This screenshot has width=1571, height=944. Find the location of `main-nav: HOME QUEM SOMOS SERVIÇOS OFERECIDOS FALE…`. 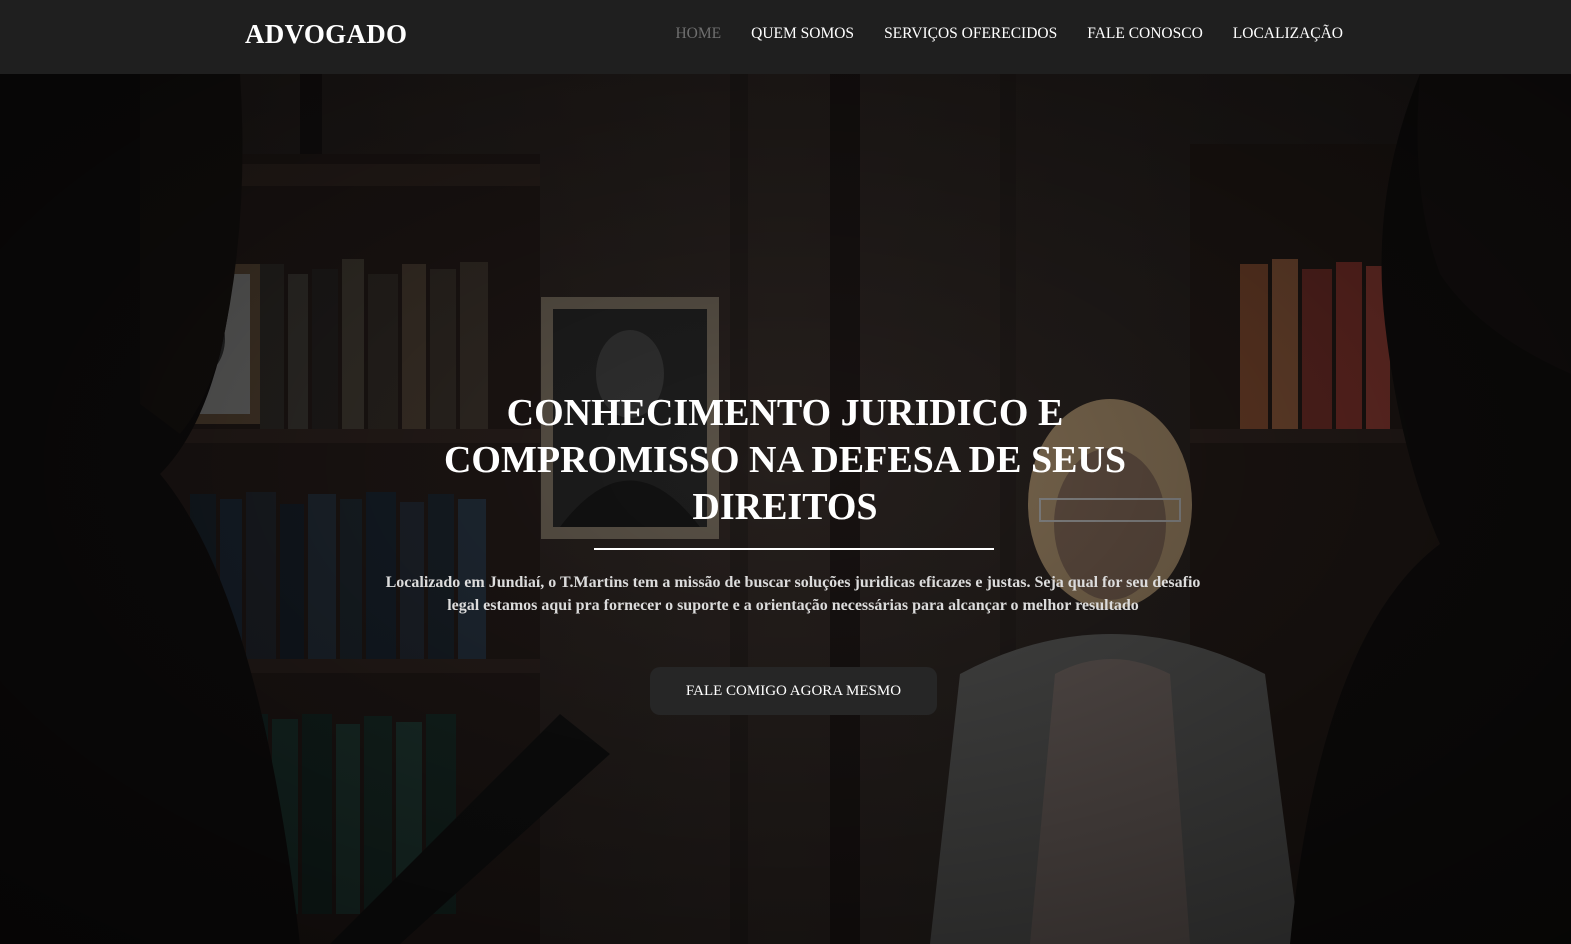

main-nav: HOME QUEM SOMOS SERVIÇOS OFERECIDOS FALE… is located at coordinates (1009, 34).